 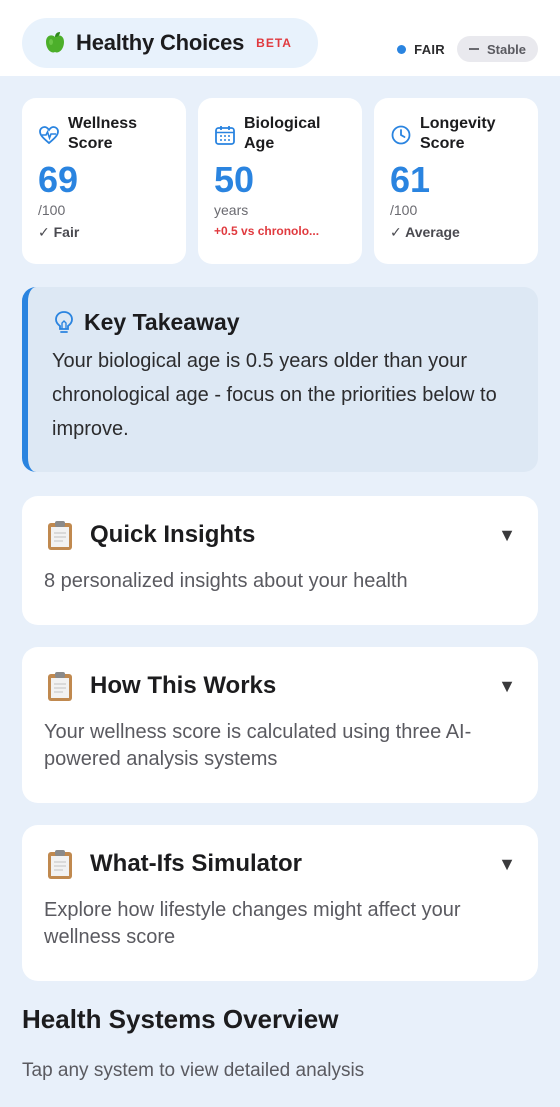 What do you see at coordinates (456, 181) in the screenshot?
I see `metric-card-longevity: Longevity Score 61 /100 ✓ Average` at bounding box center [456, 181].